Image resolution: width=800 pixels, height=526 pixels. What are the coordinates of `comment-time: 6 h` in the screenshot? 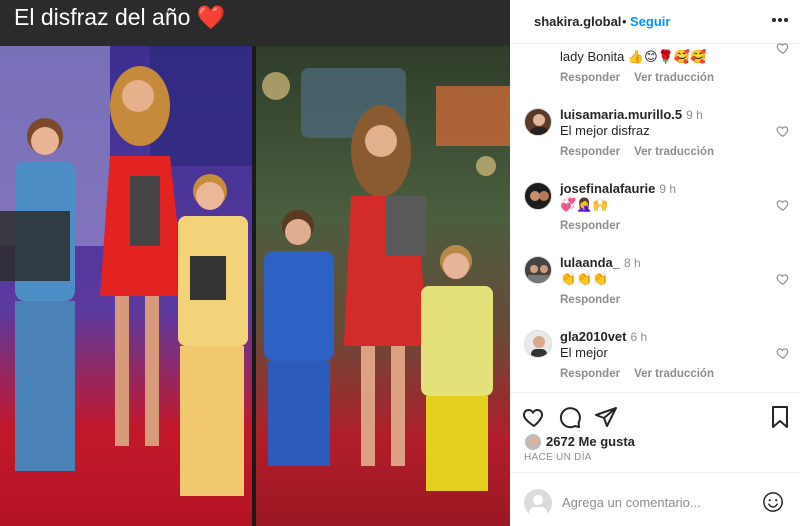 It's located at (639, 337).